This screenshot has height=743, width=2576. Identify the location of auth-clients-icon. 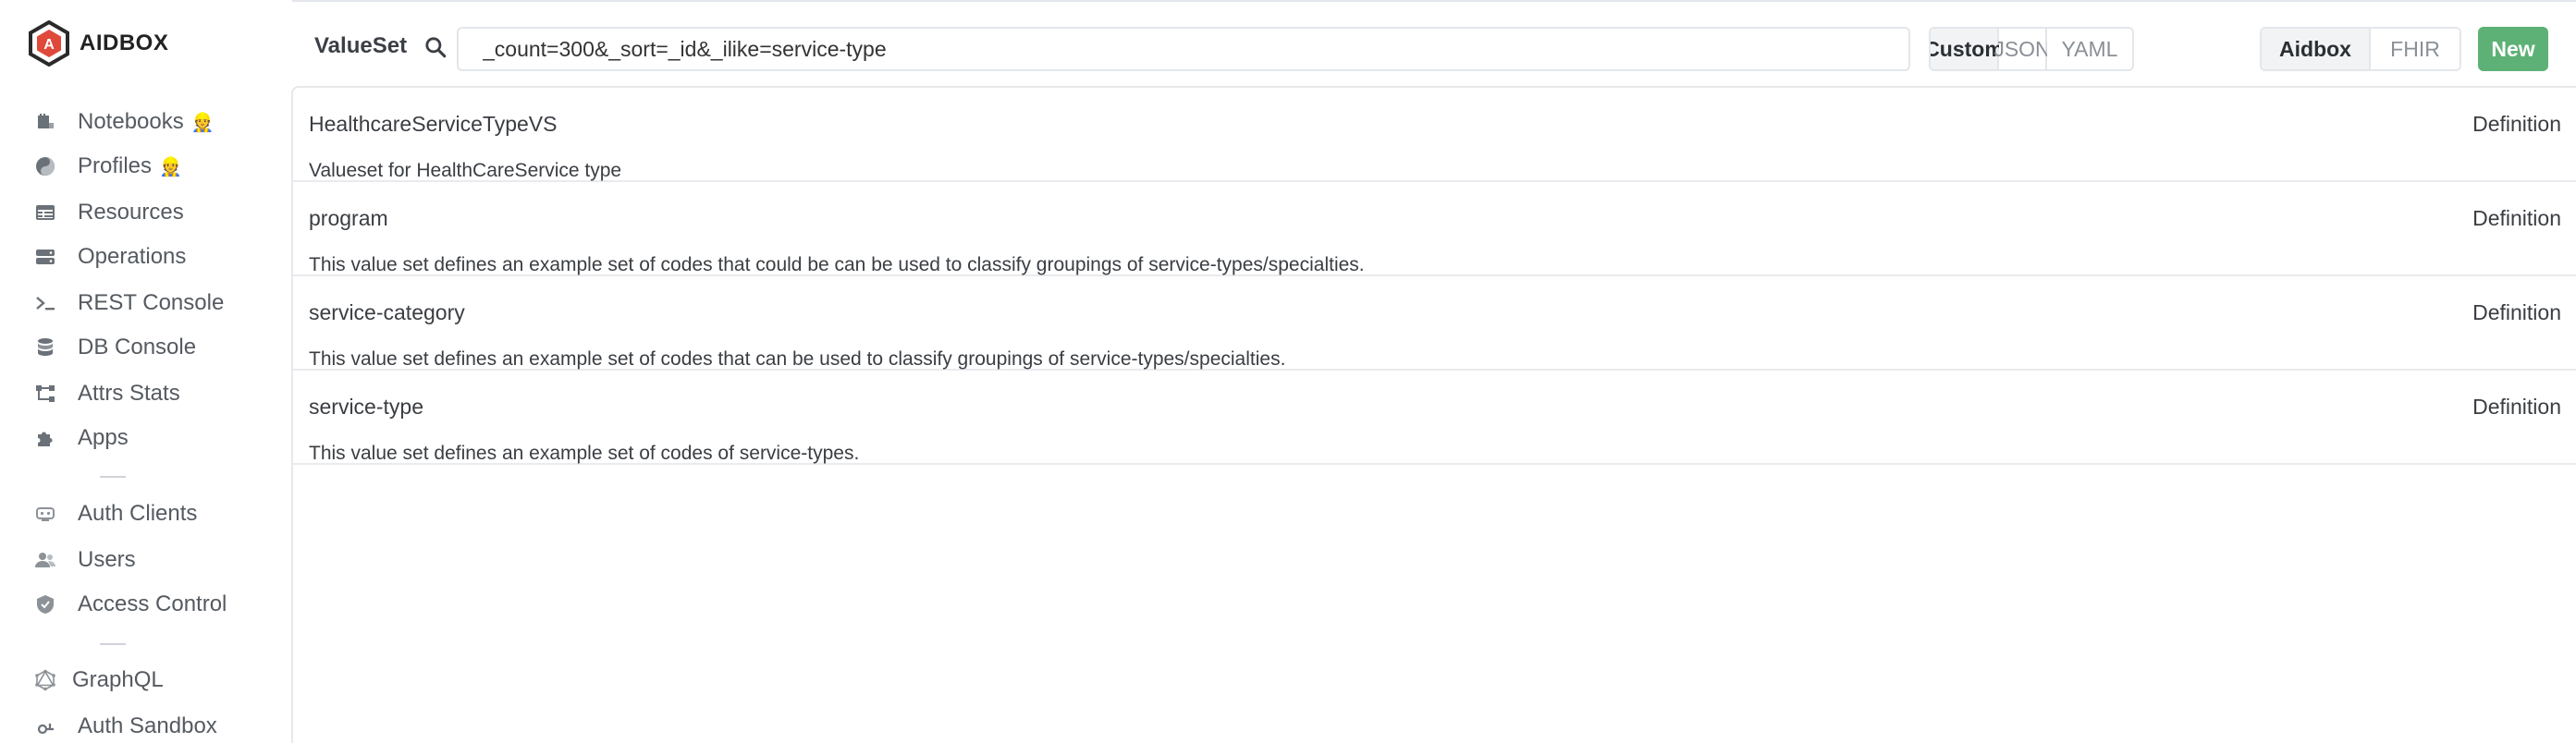
(45, 514).